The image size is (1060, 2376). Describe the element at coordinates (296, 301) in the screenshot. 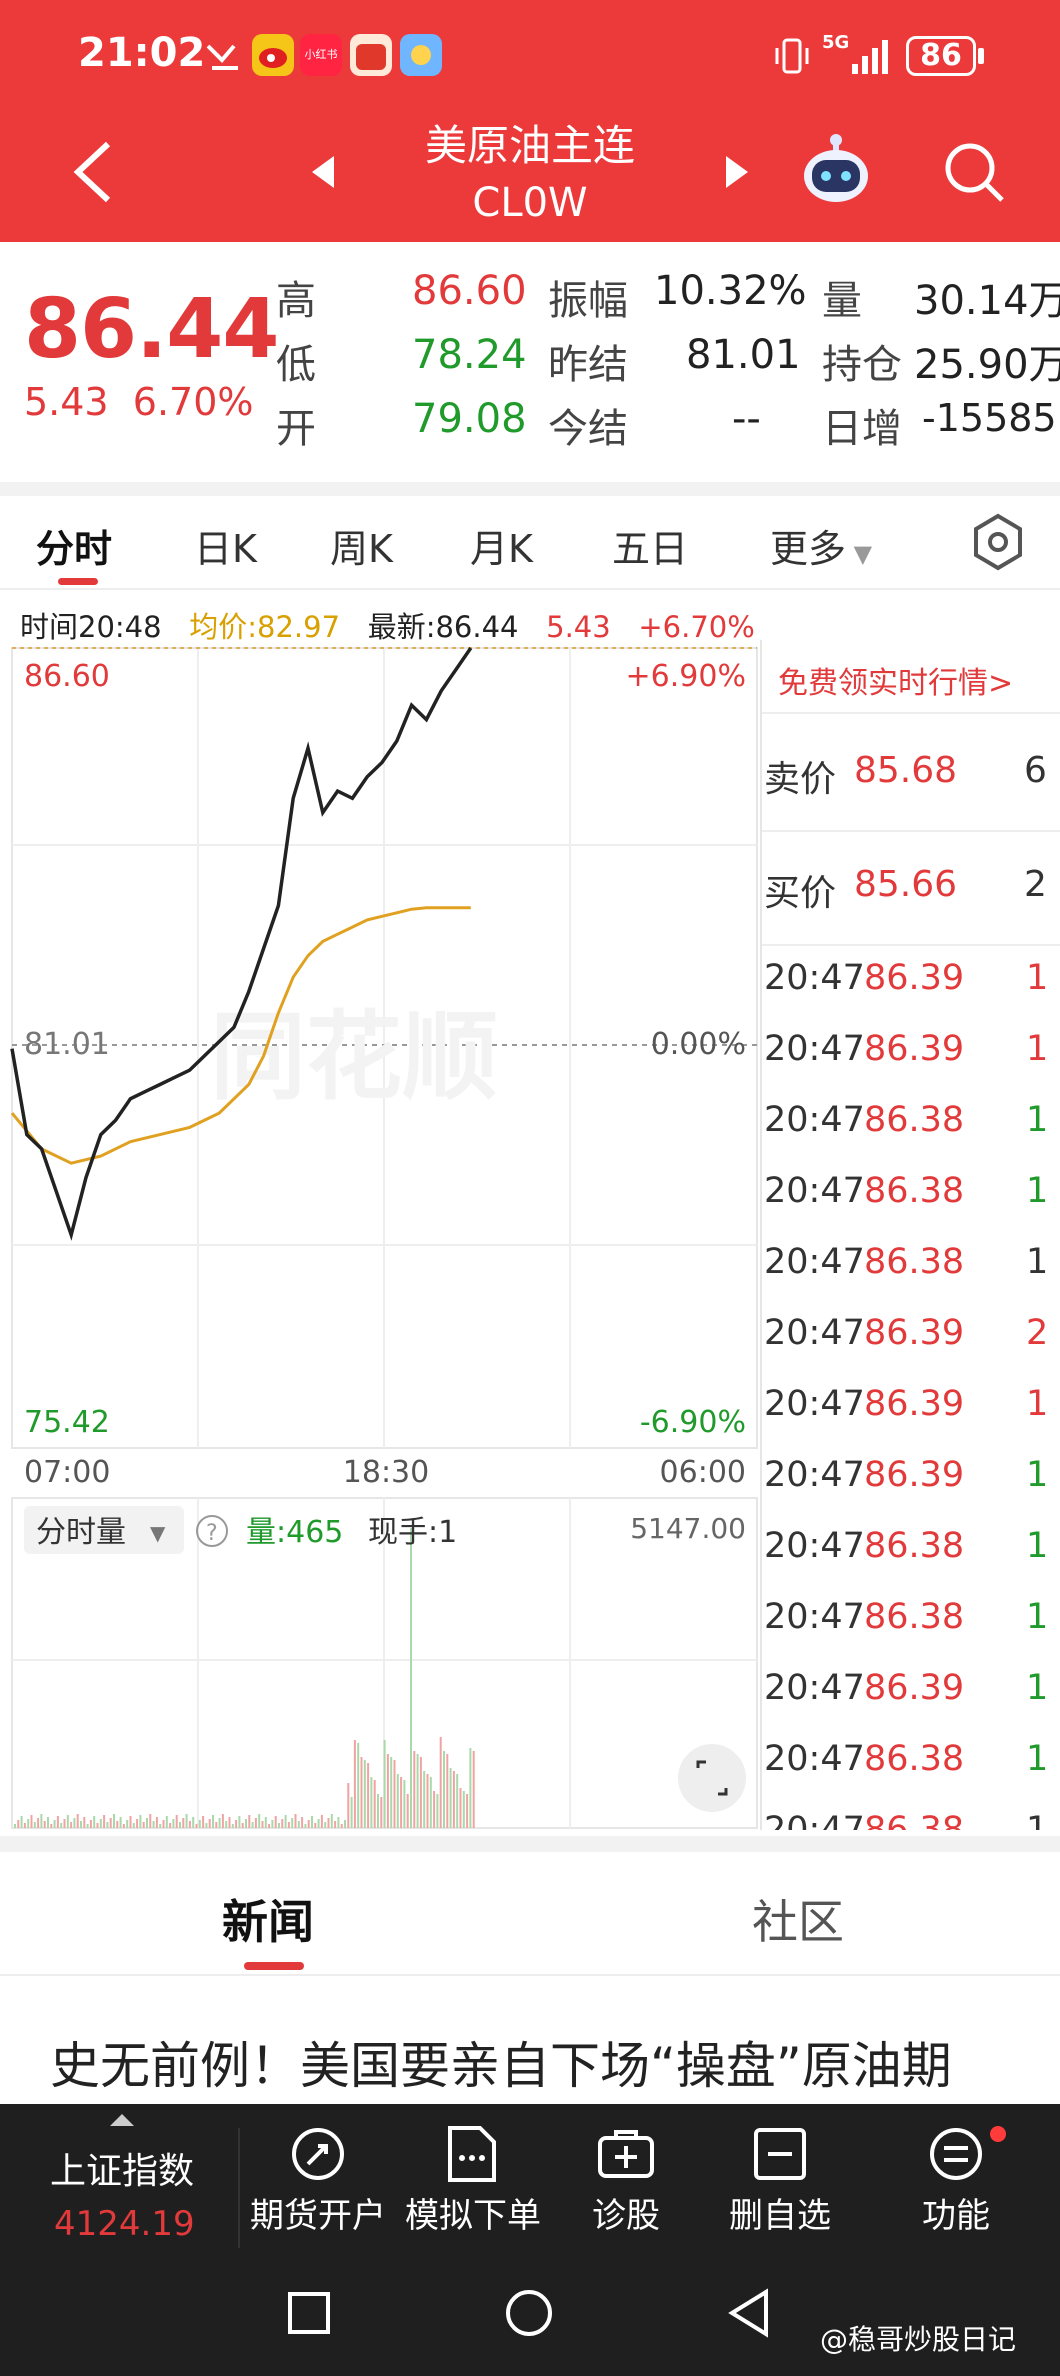

I see `high-label: 高` at that location.